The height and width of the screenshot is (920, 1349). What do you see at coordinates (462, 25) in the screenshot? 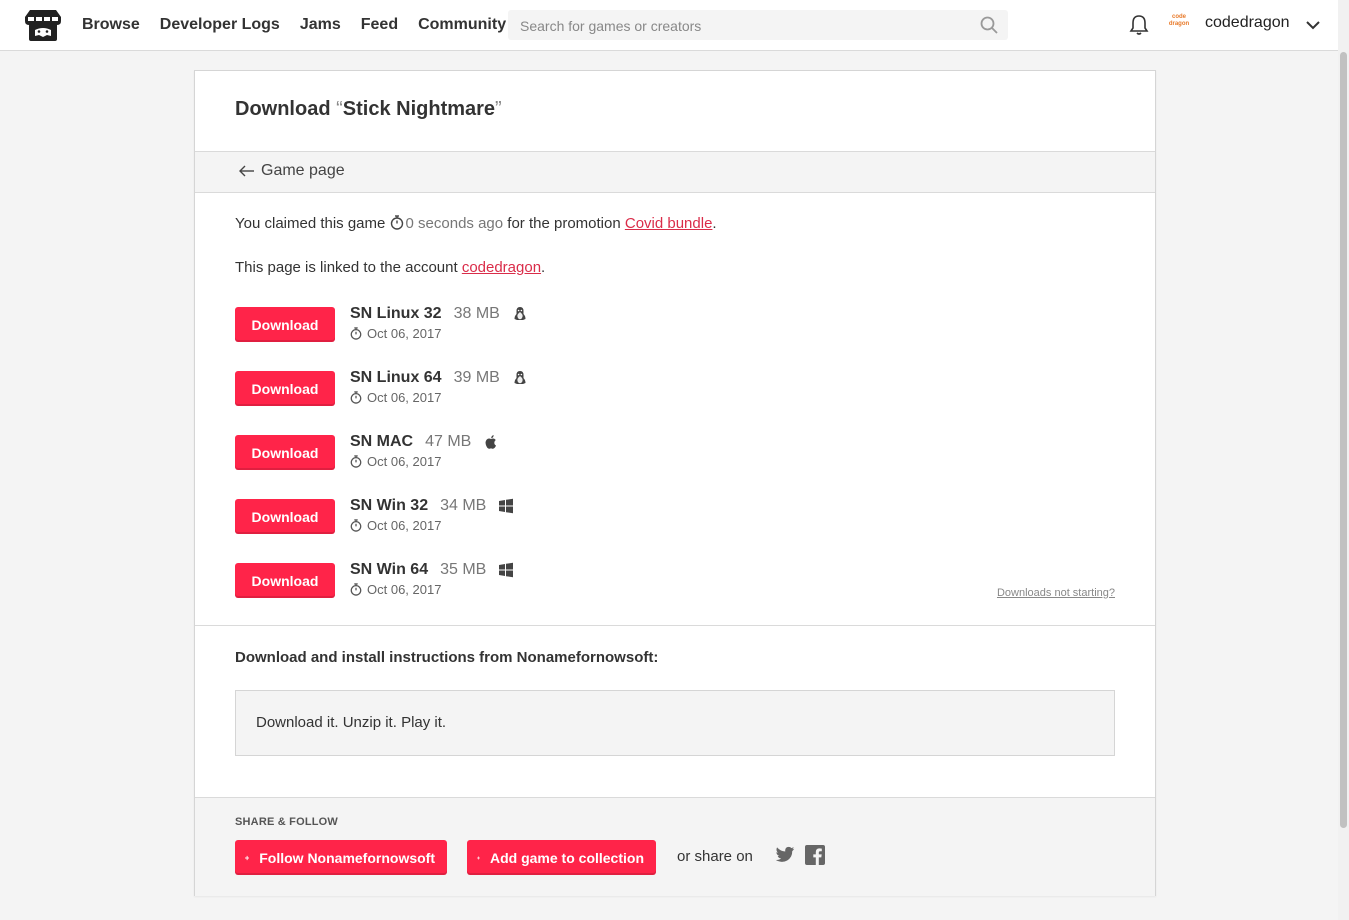
I see `nav-community: Community` at bounding box center [462, 25].